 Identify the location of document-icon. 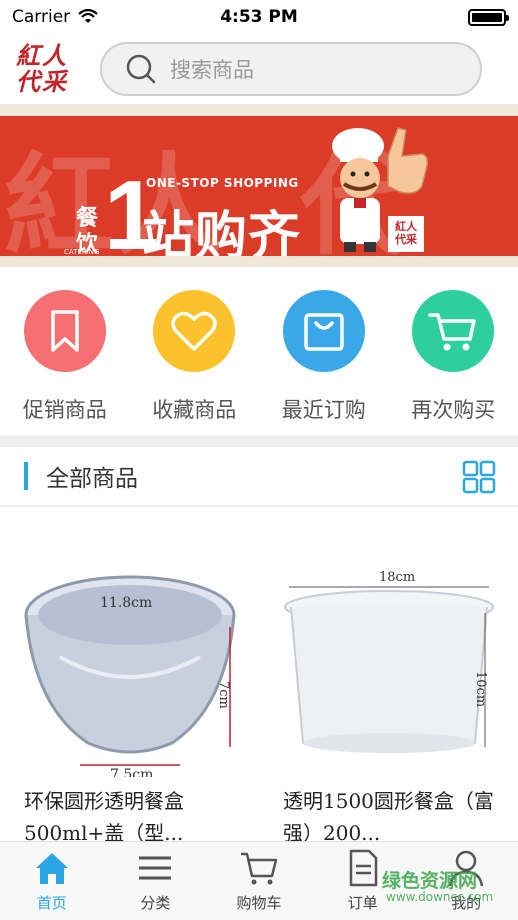
(363, 868).